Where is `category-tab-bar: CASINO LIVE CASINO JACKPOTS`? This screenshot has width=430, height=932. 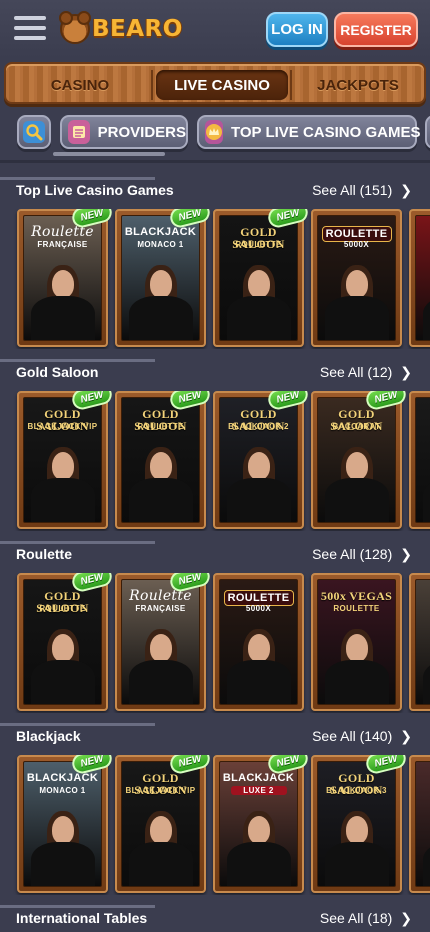
category-tab-bar: CASINO LIVE CASINO JACKPOTS is located at coordinates (215, 83).